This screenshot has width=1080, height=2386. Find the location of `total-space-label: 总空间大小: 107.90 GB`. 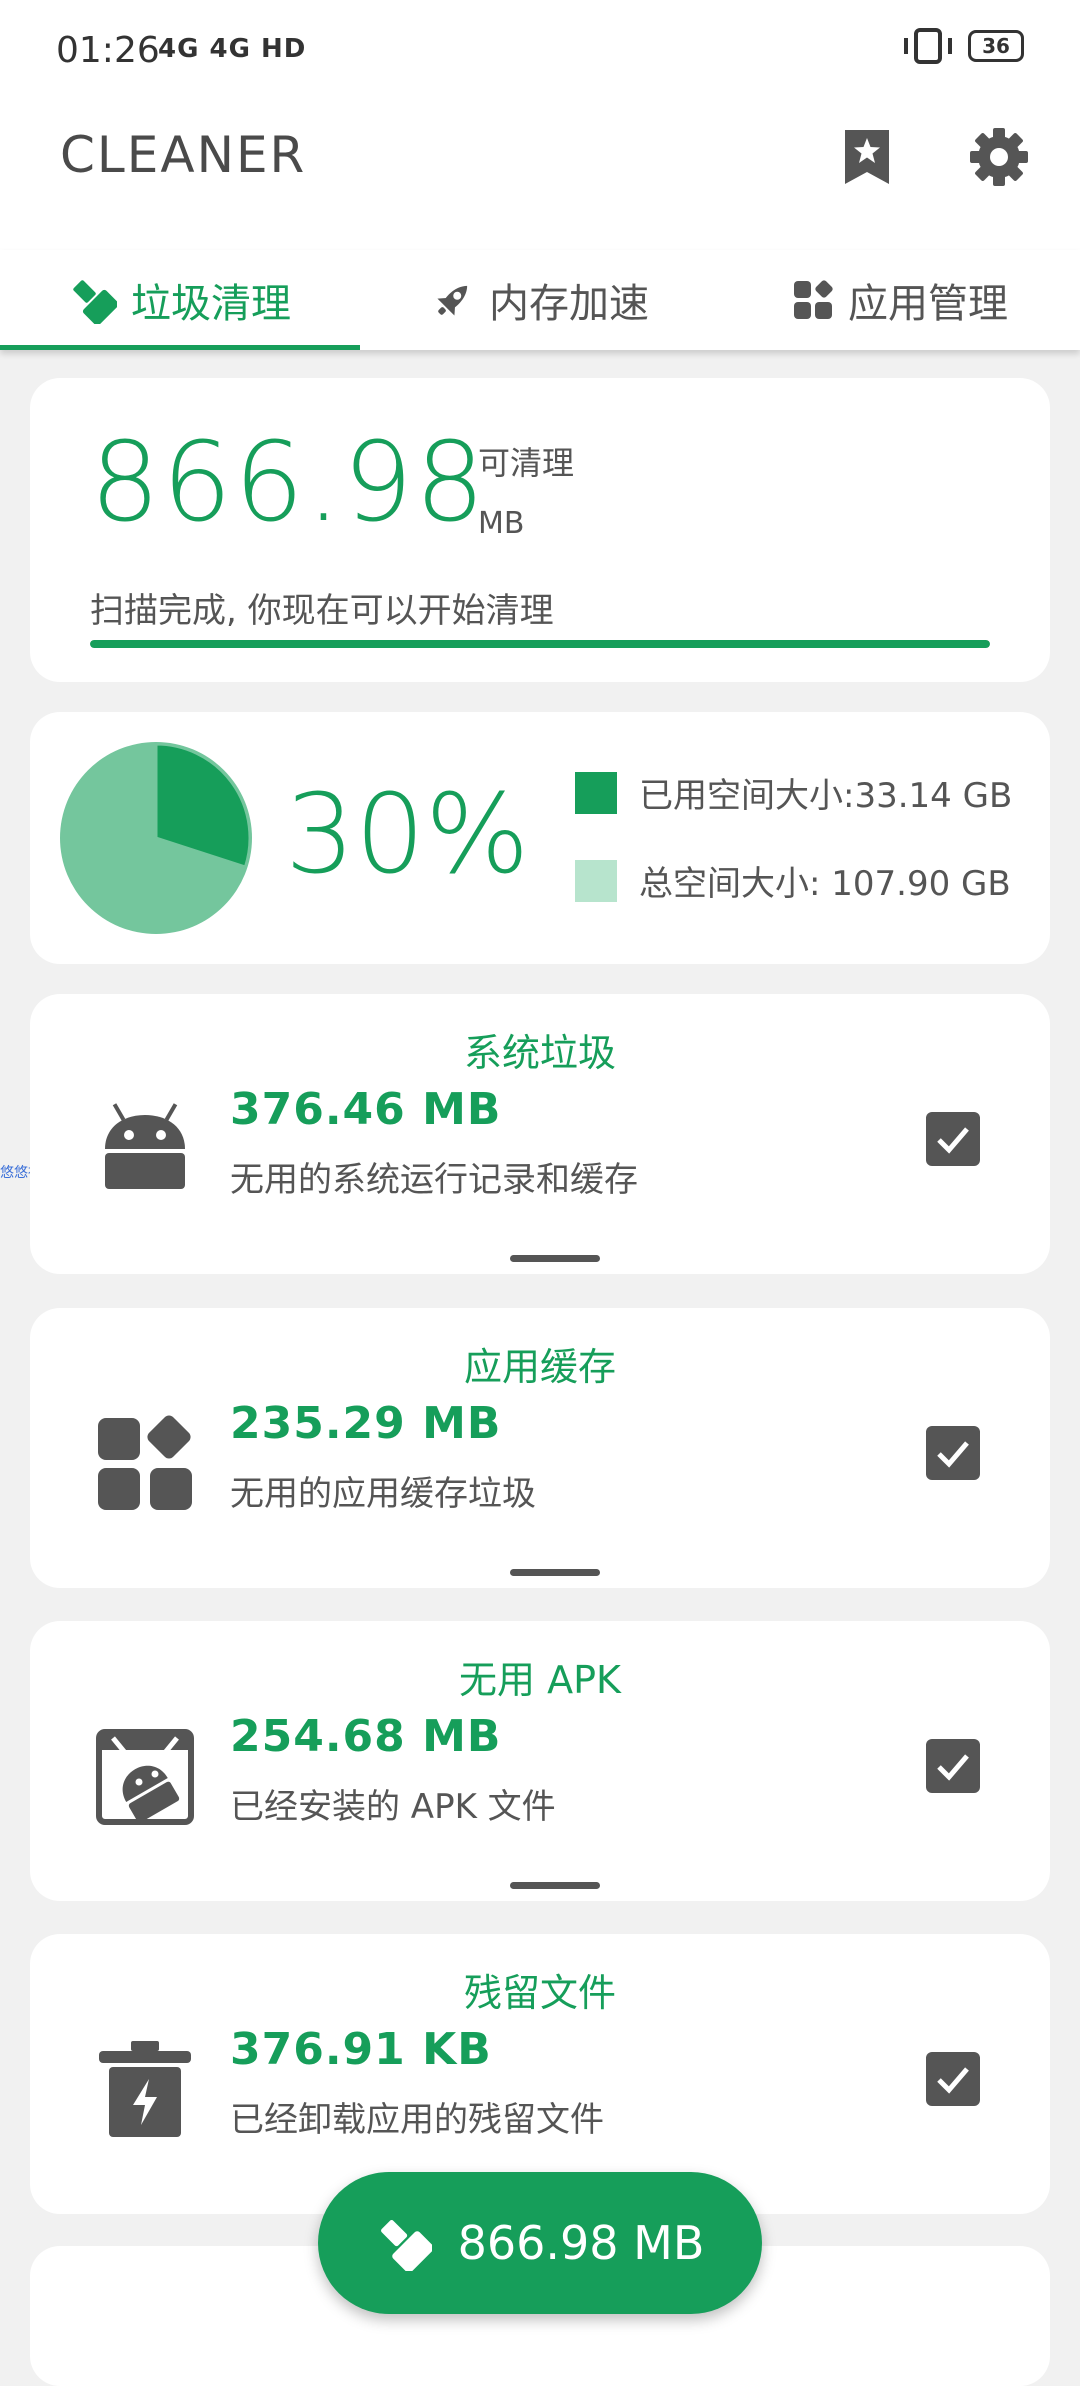

total-space-label: 总空间大小: 107.90 GB is located at coordinates (825, 884).